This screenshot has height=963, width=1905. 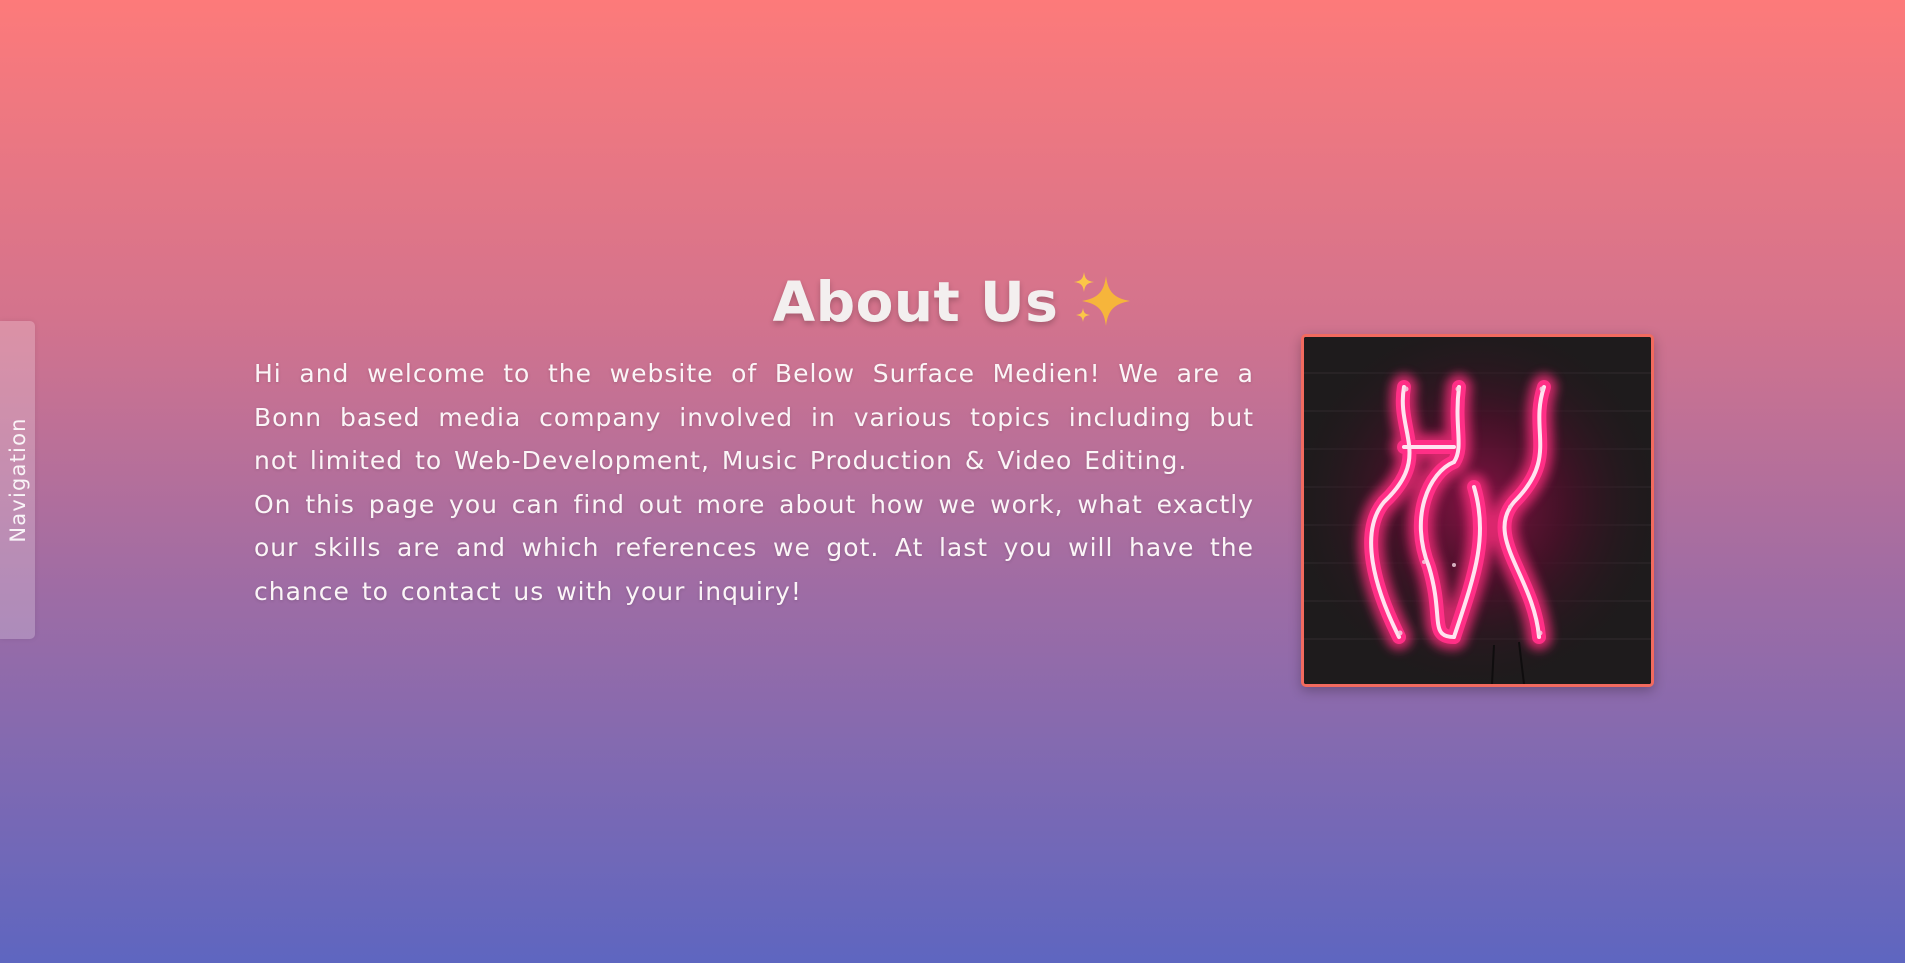 What do you see at coordinates (1102, 299) in the screenshot?
I see `sparkles-icon` at bounding box center [1102, 299].